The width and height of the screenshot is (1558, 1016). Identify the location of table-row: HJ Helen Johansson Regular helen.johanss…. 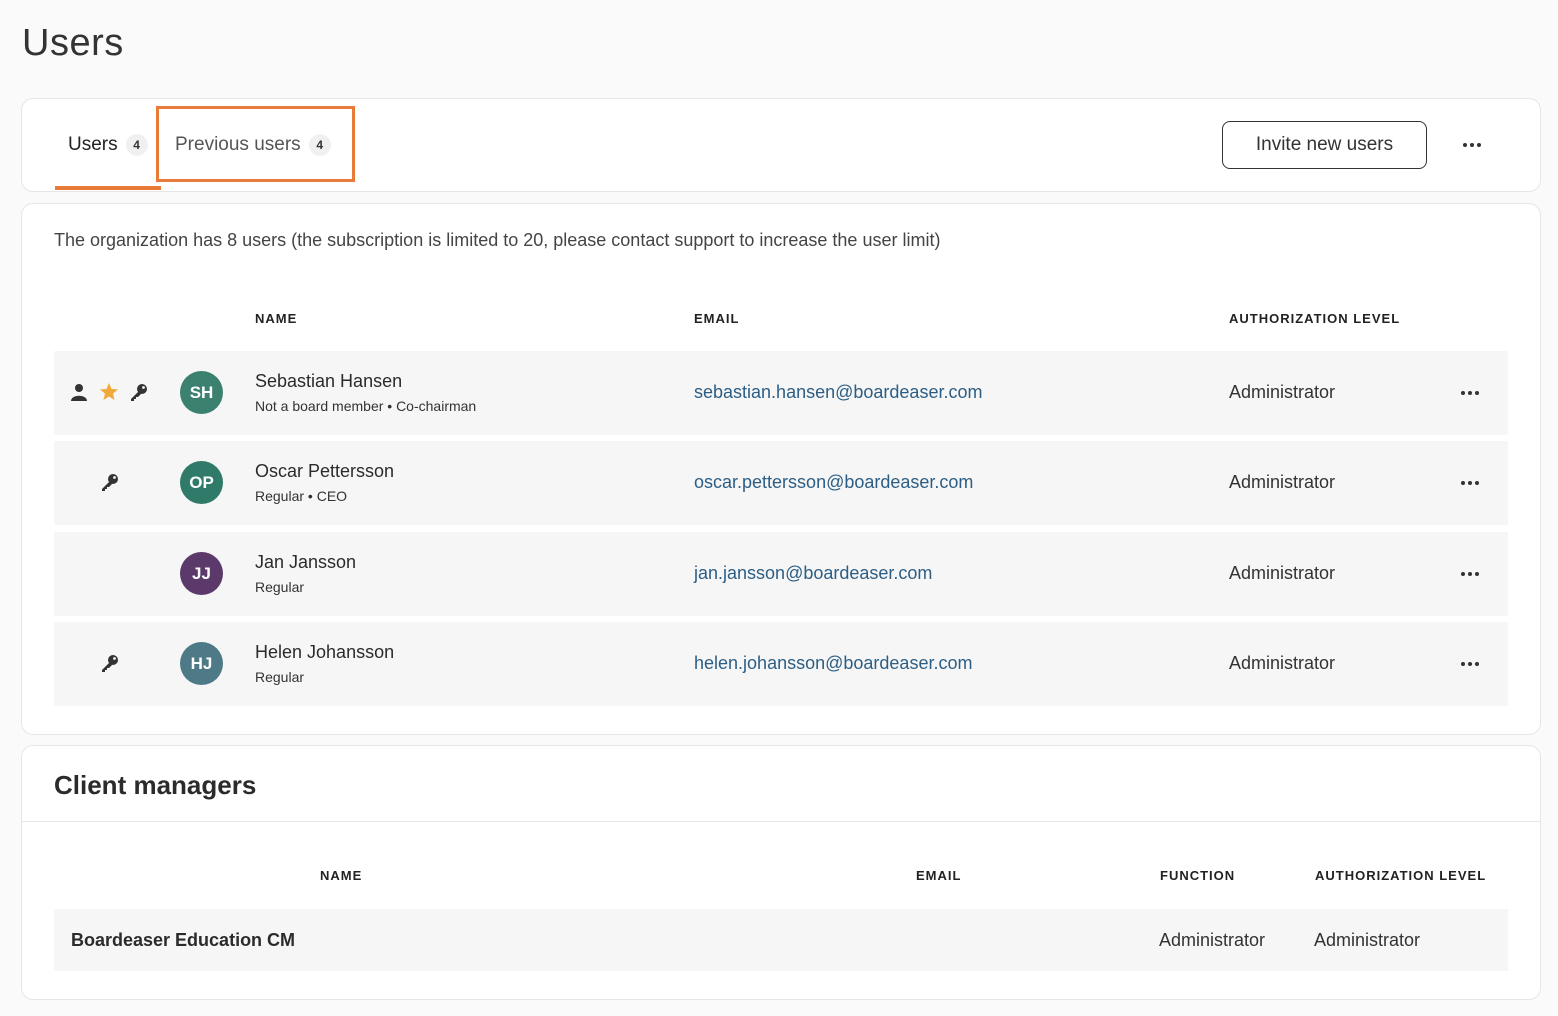
(781, 664).